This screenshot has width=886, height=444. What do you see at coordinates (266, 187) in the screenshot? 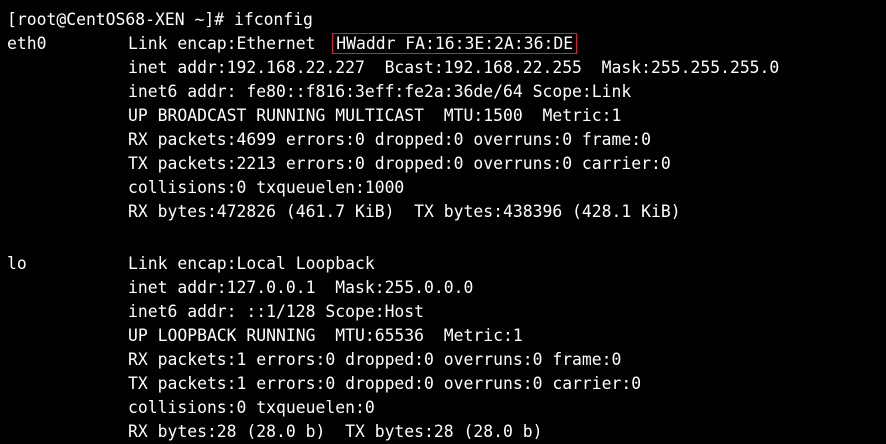
I see `eth0-collisions-line: collisions:0 txqueuelen:1000` at bounding box center [266, 187].